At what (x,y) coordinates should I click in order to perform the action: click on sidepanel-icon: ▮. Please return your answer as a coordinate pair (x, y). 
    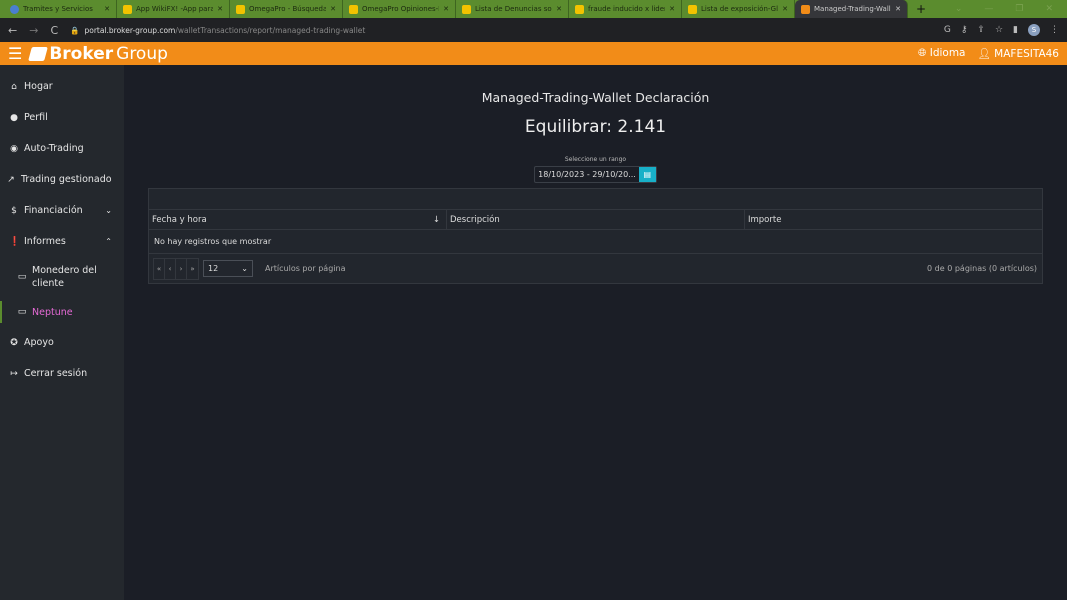
    Looking at the image, I should click on (1015, 30).